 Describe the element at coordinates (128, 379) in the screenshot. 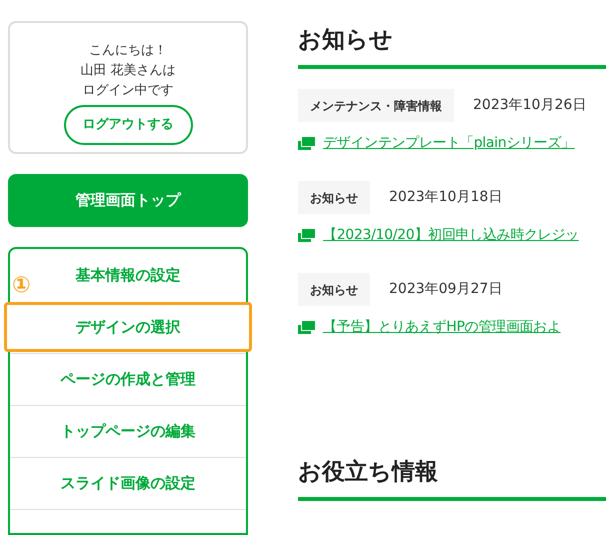

I see `nav-item: ページの作成と管理` at that location.